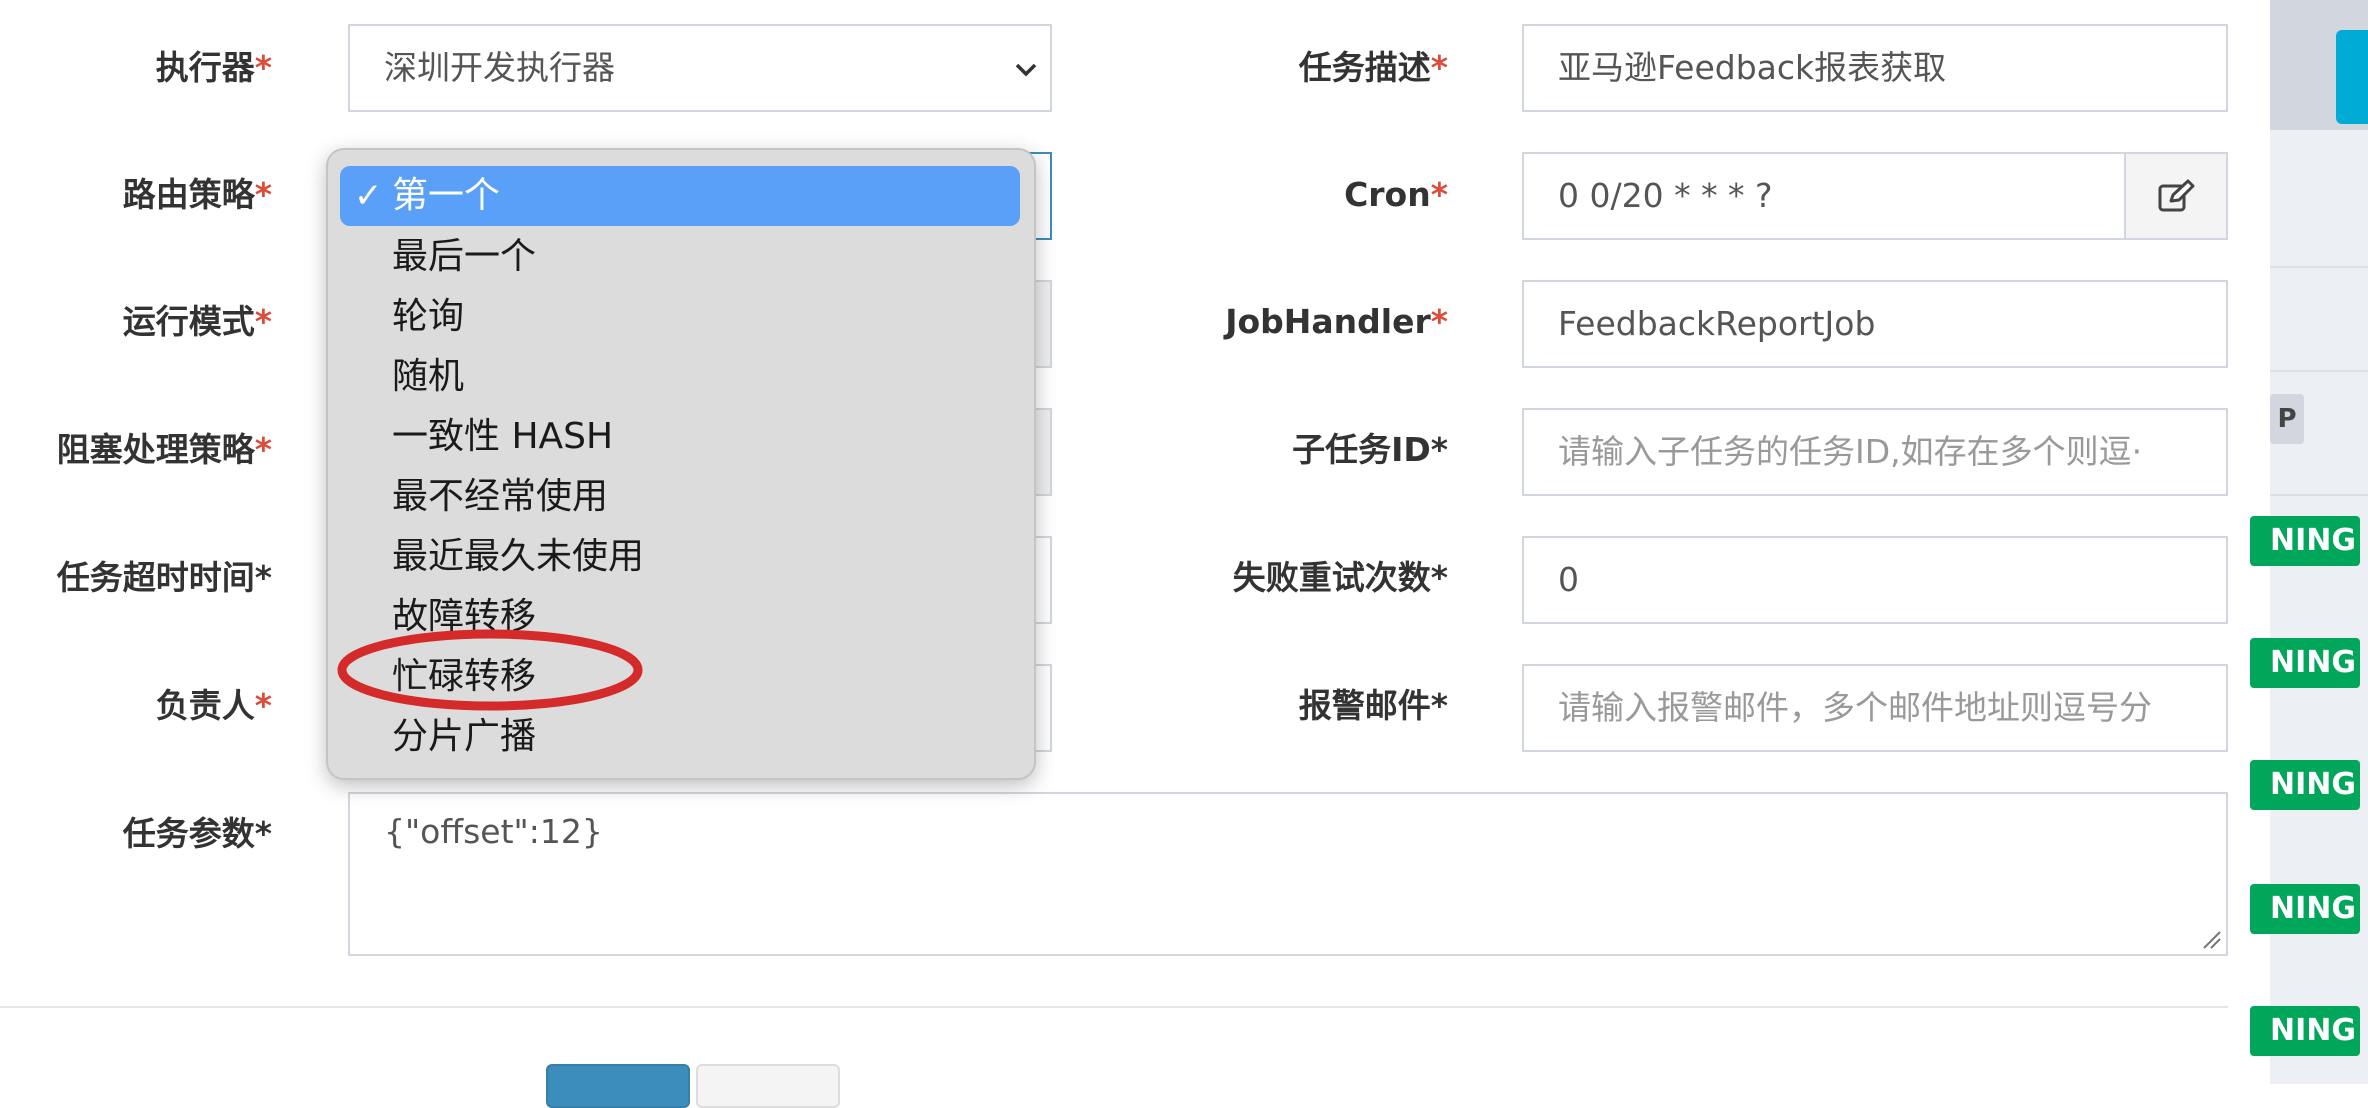 This screenshot has width=2368, height=1108. I want to click on cron-edit-button, so click(2176, 196).